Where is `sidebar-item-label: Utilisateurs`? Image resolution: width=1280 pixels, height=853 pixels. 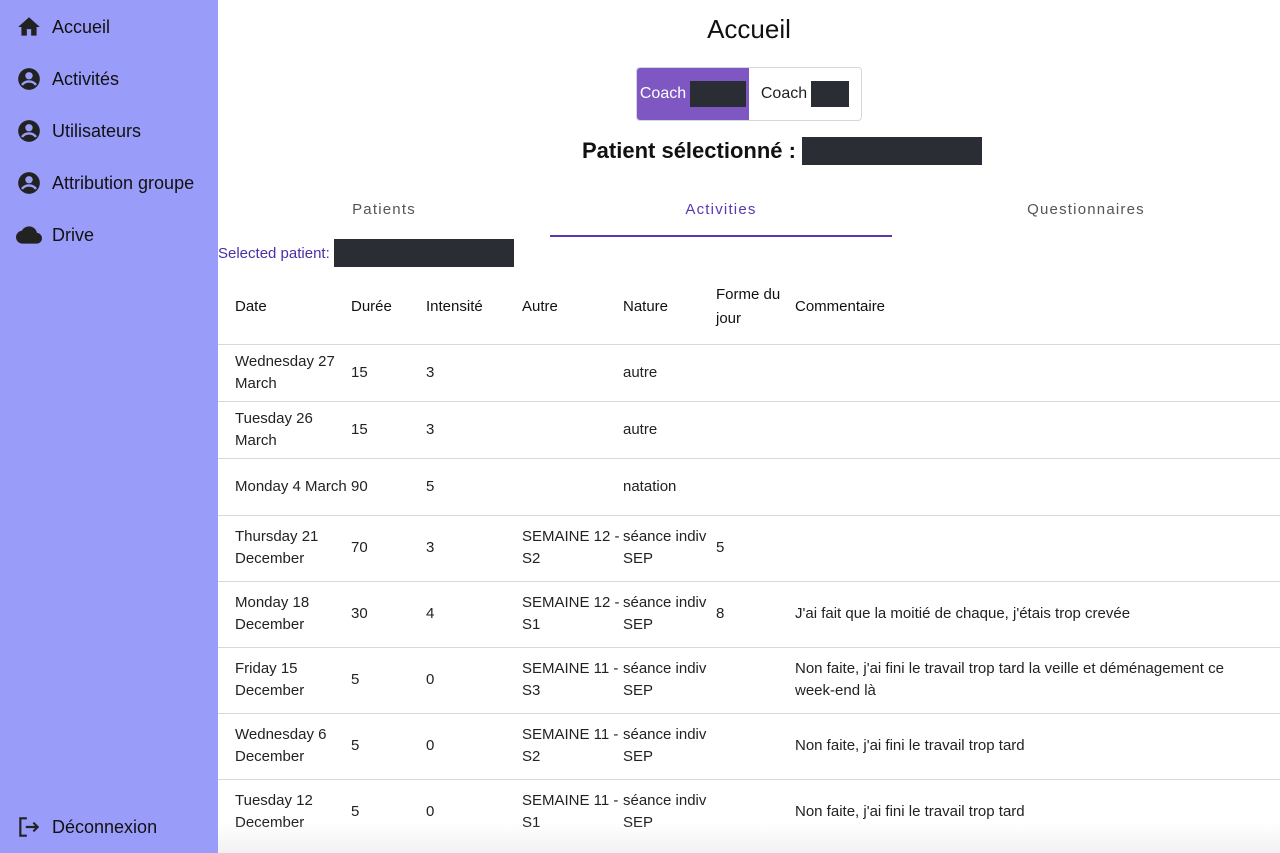
sidebar-item-label: Utilisateurs is located at coordinates (97, 130).